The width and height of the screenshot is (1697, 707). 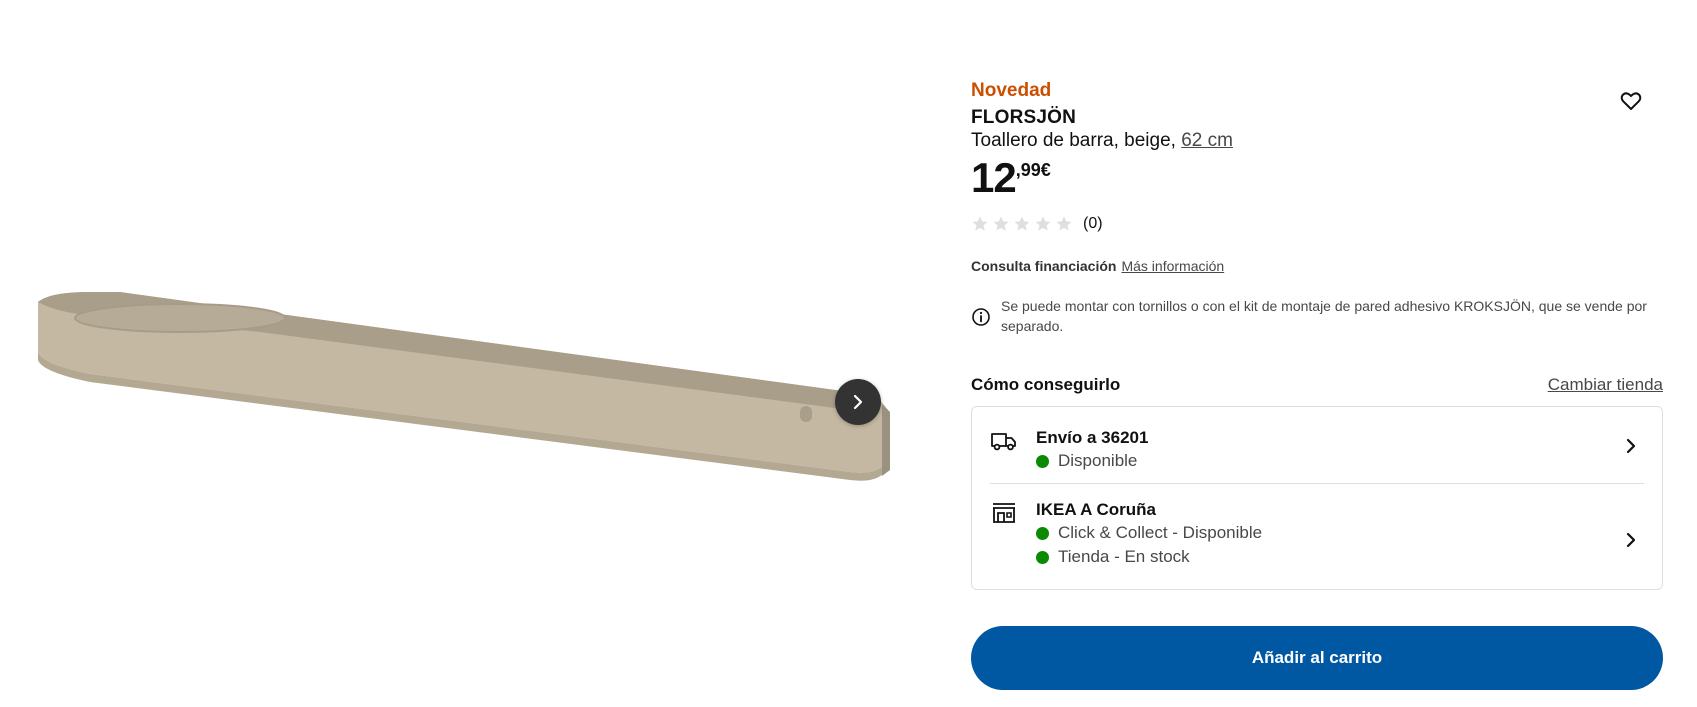 I want to click on change-store-link: Cambiar tienda, so click(x=1605, y=385).